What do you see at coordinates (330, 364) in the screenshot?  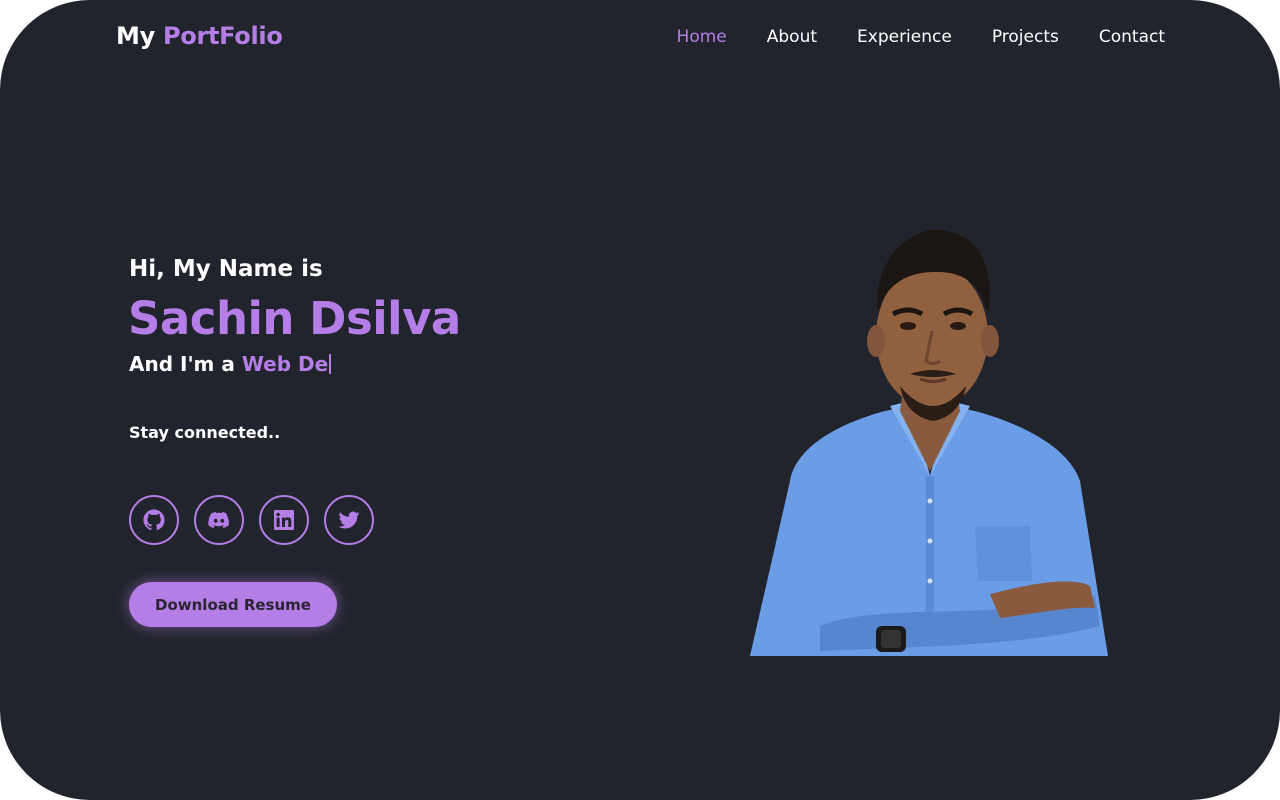 I see `typing-caret` at bounding box center [330, 364].